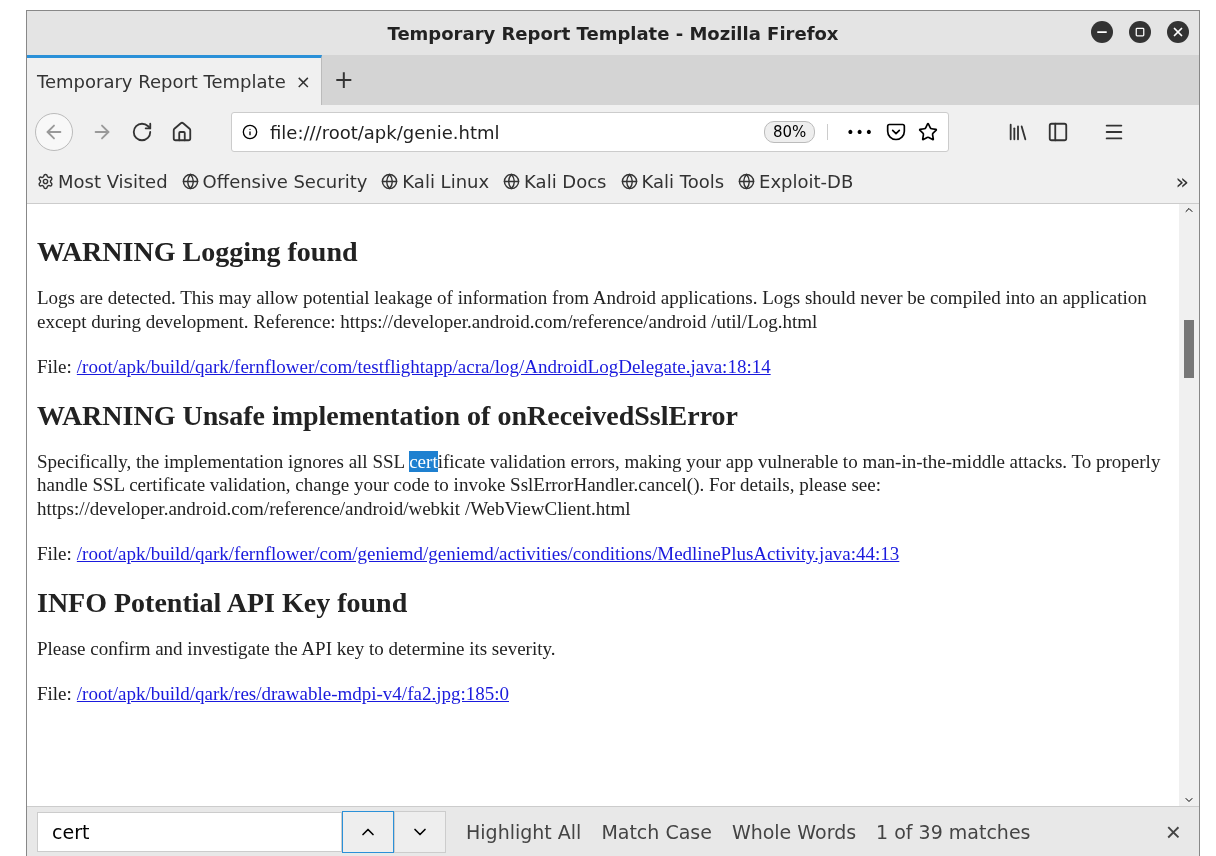  I want to click on info-icon, so click(250, 132).